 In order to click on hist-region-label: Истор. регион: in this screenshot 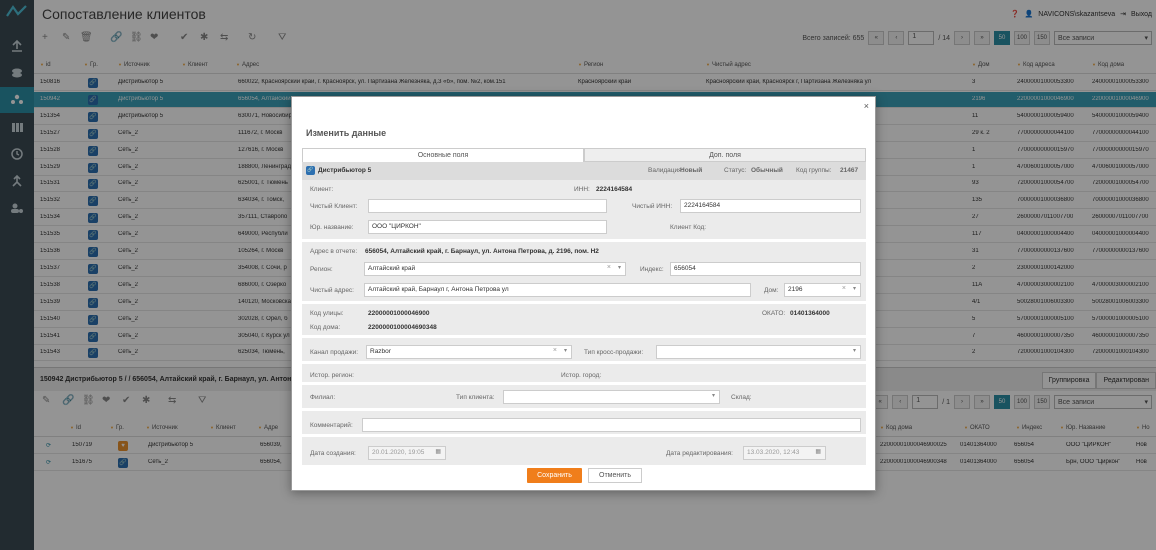, I will do `click(332, 375)`.